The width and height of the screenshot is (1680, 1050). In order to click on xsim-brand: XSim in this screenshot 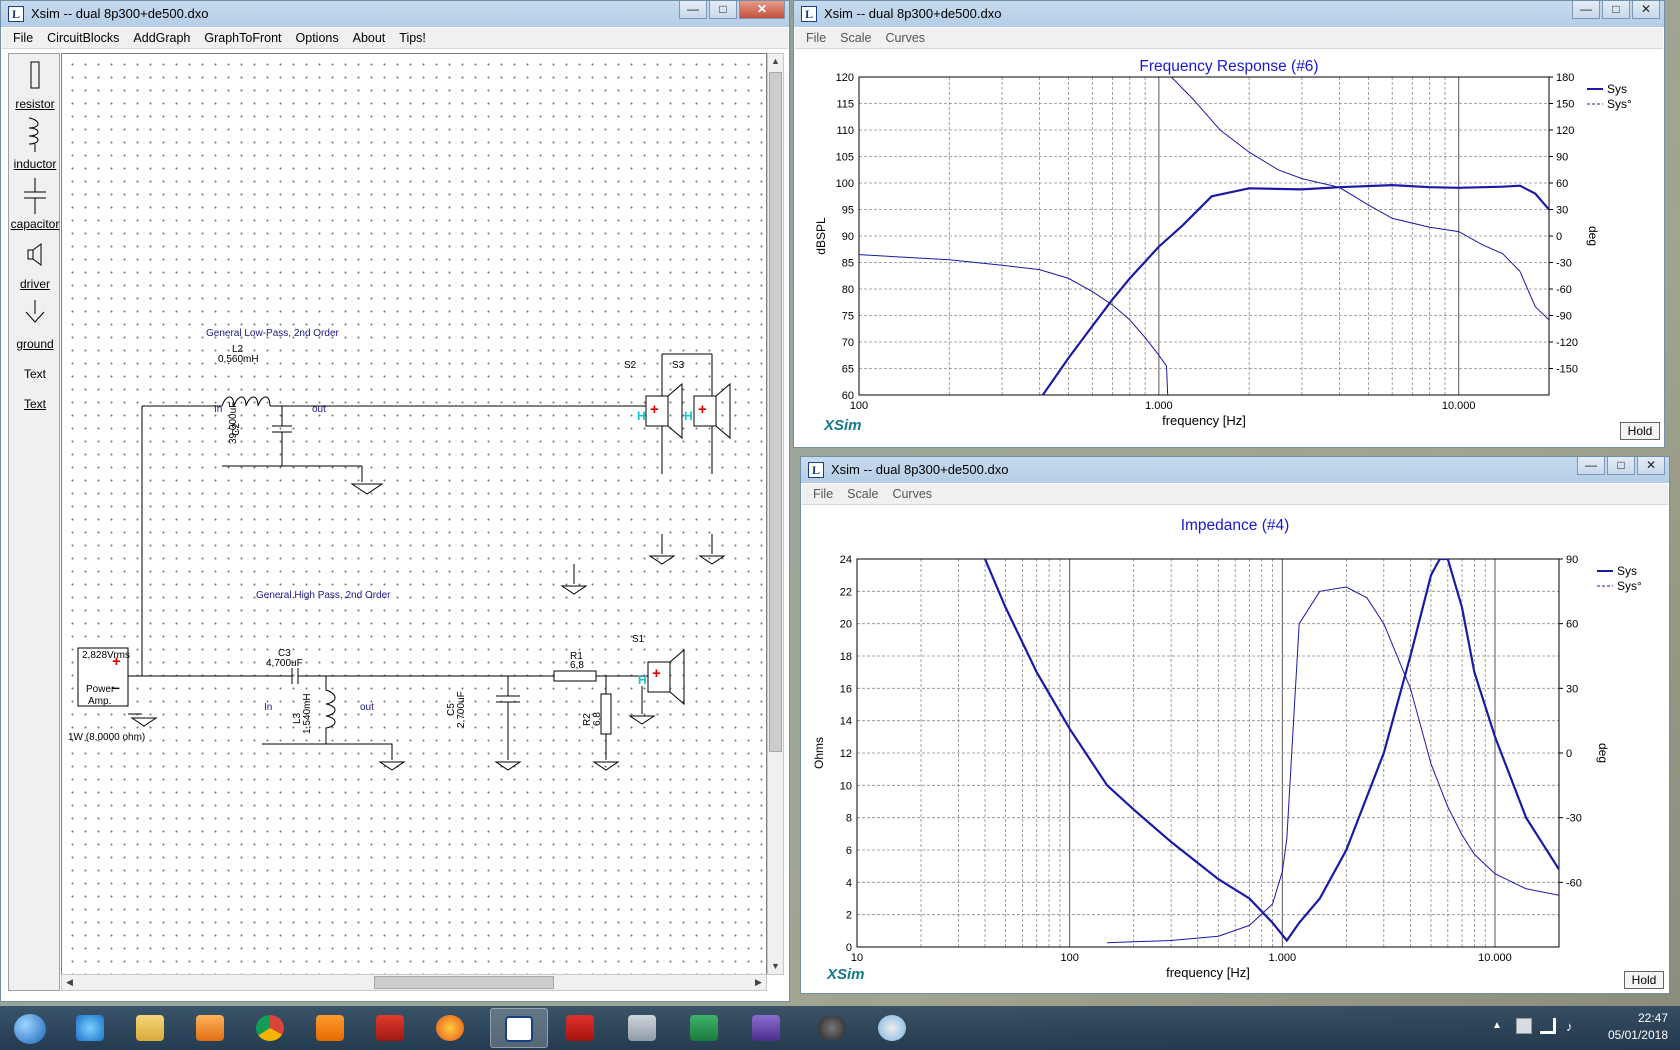, I will do `click(843, 425)`.